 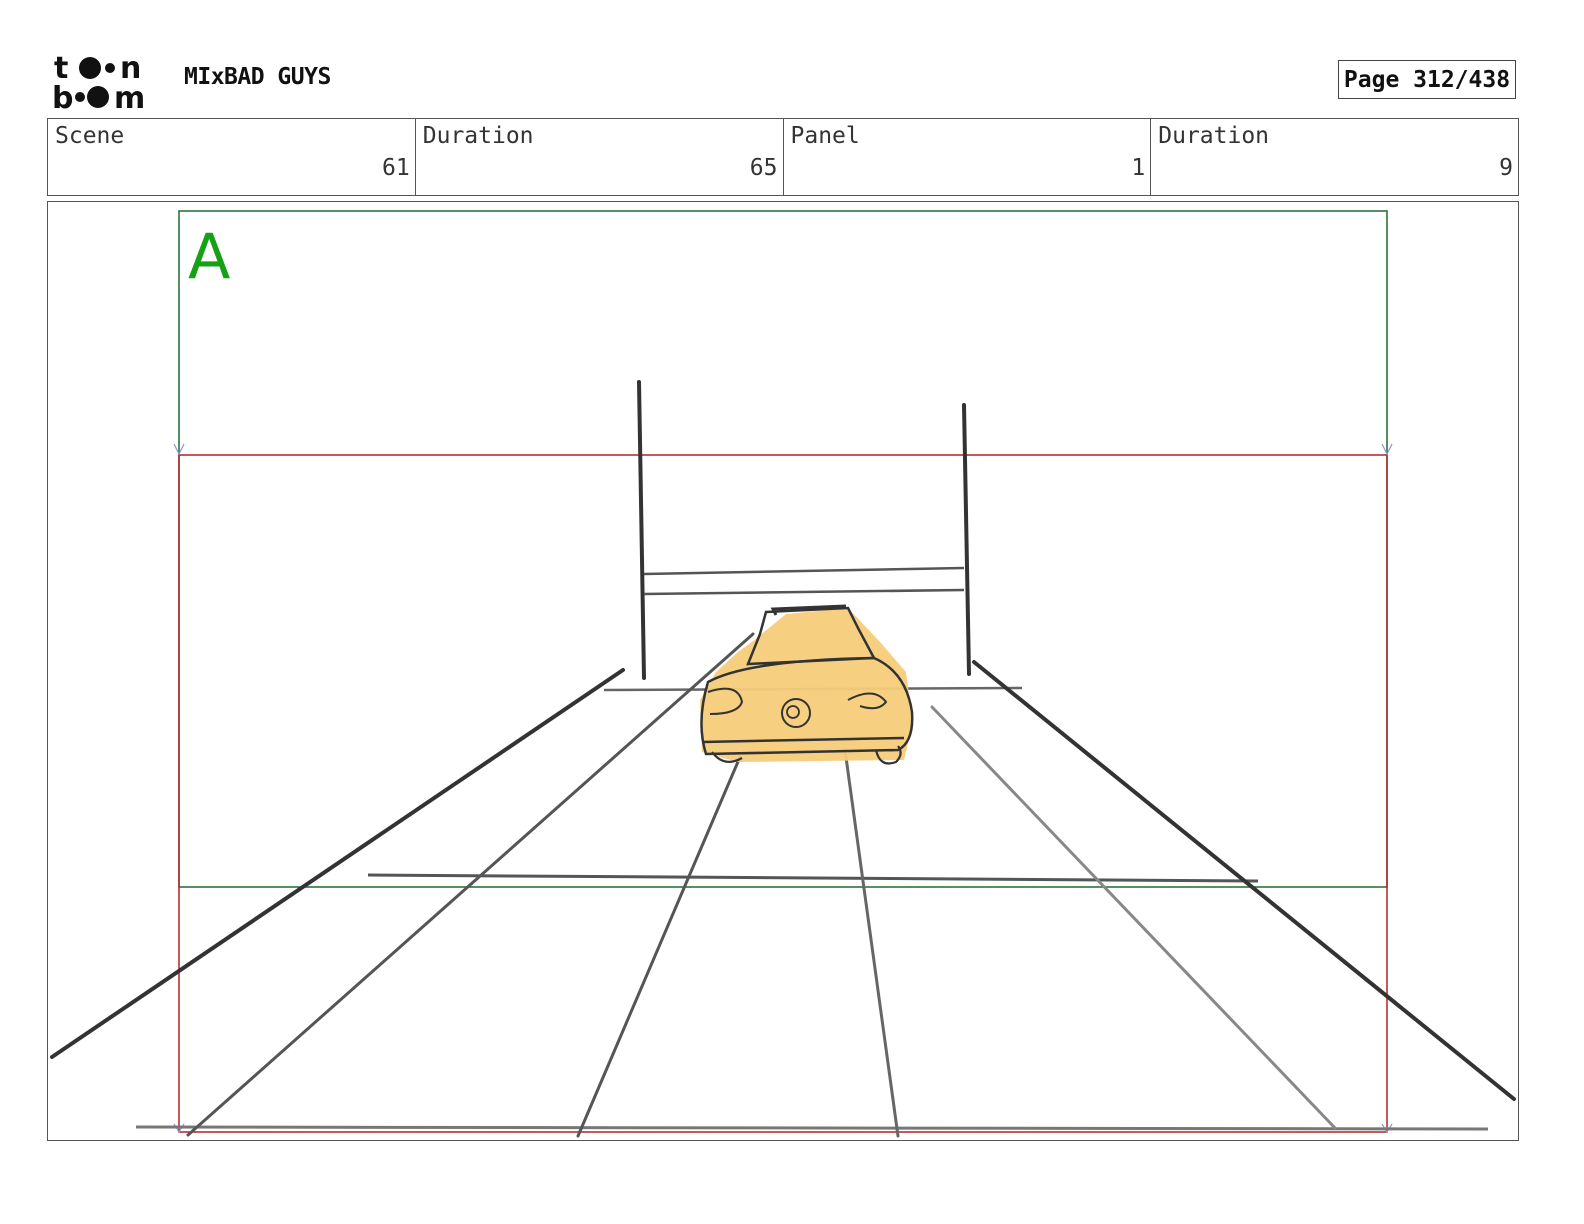 I want to click on road-edge-left, so click(x=337, y=863).